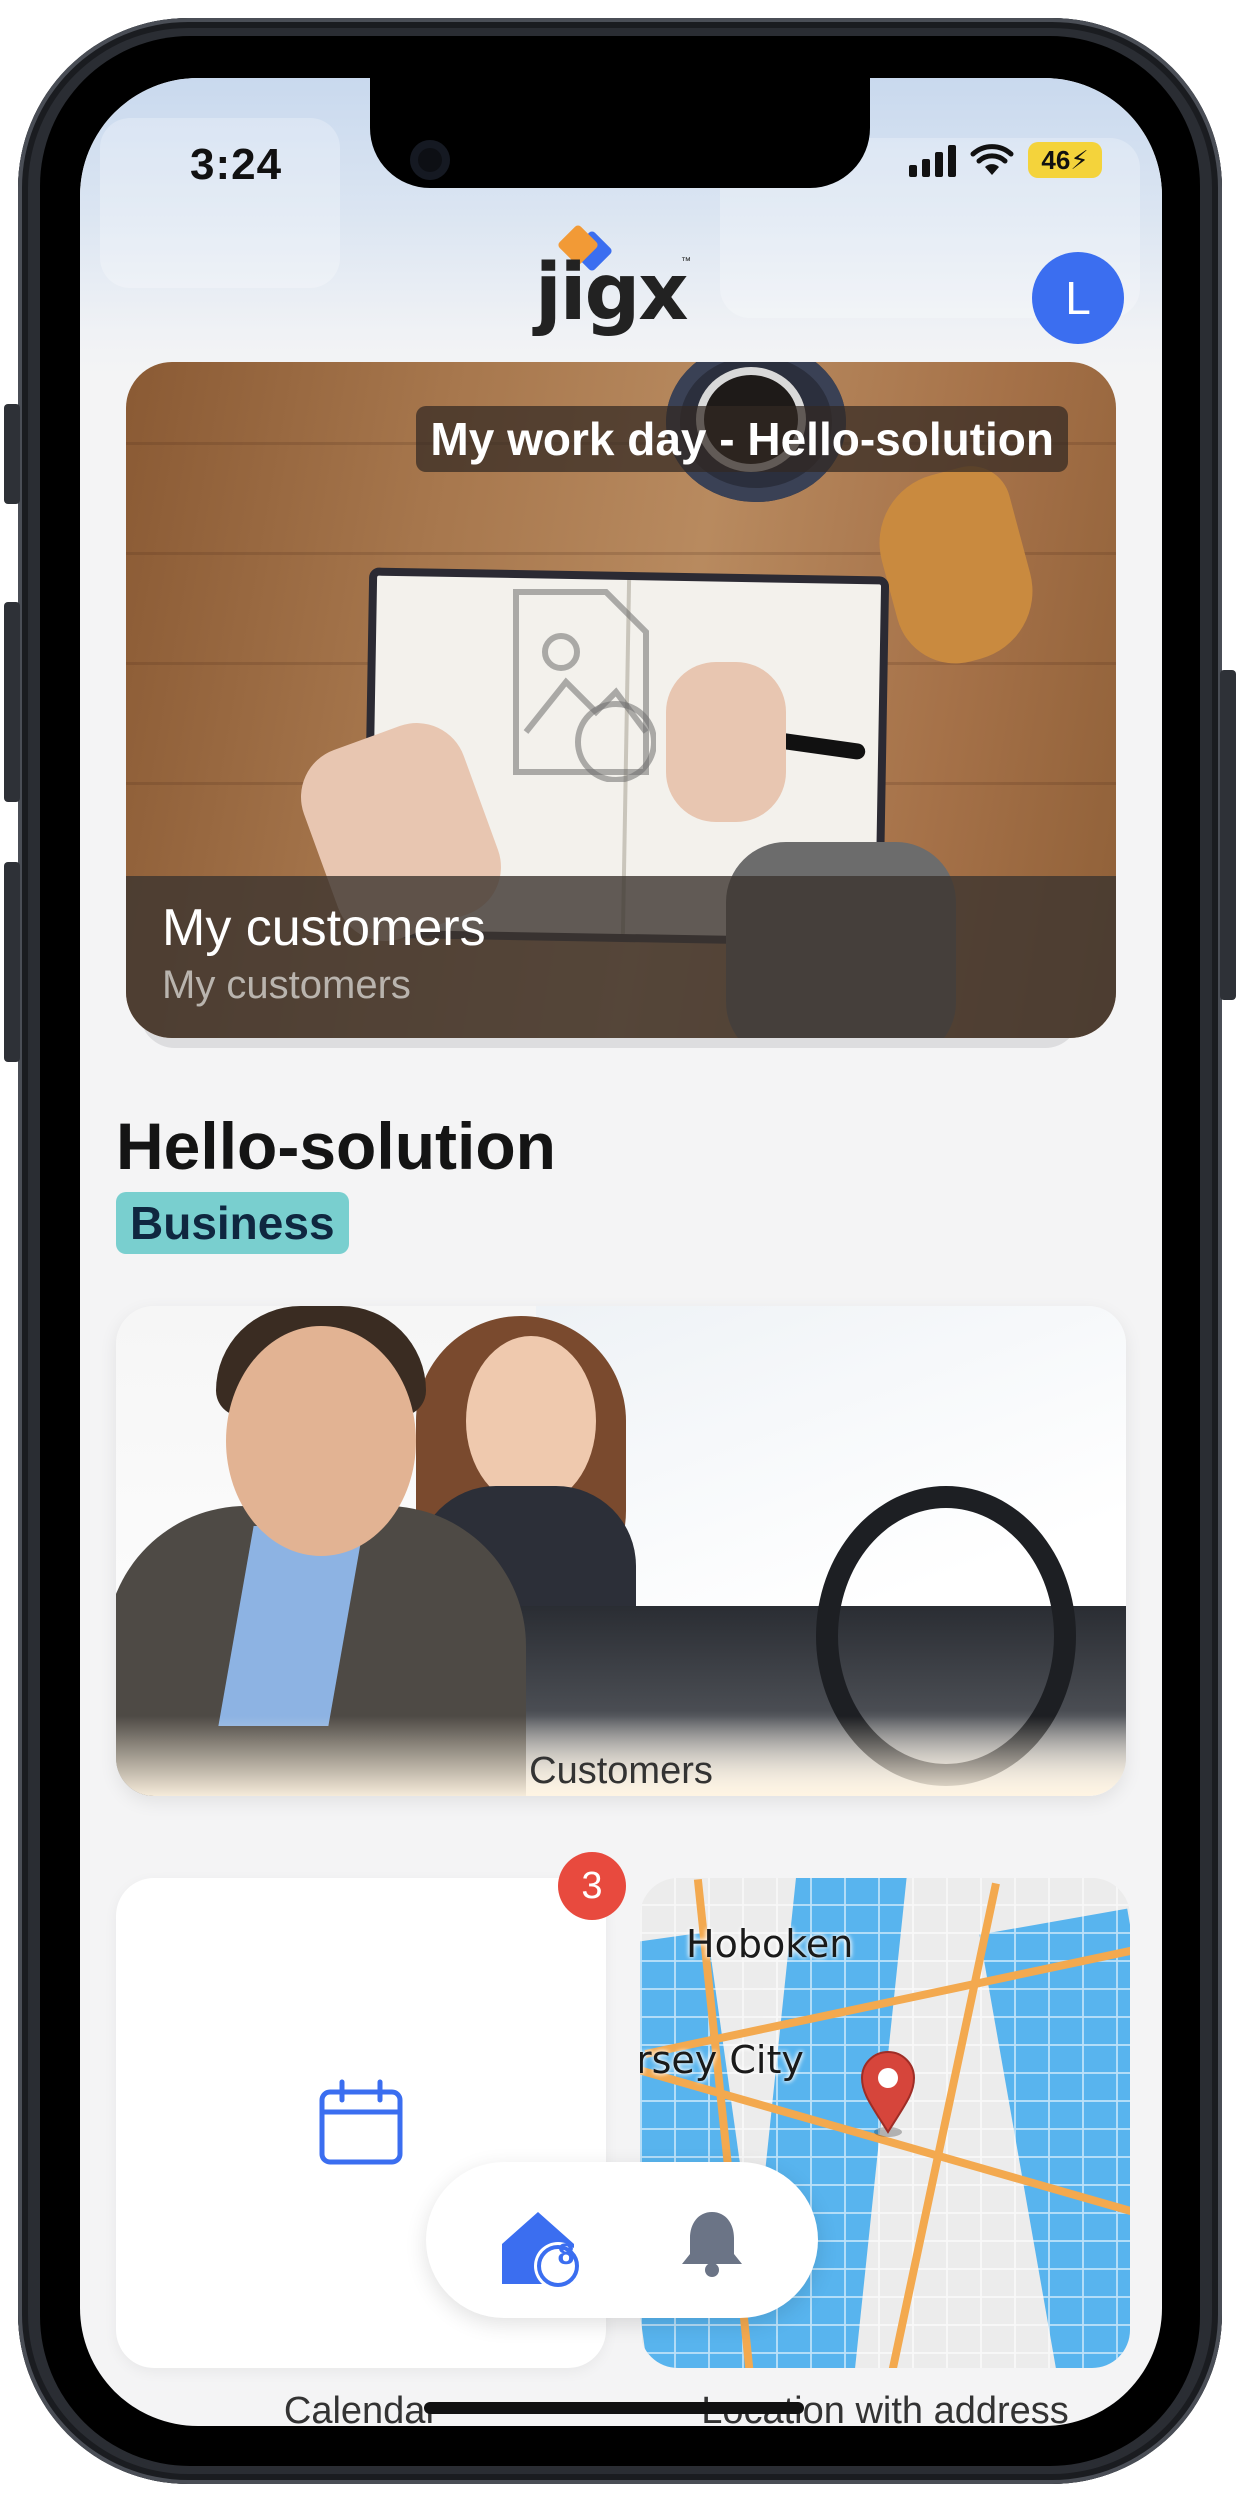 This screenshot has height=2500, width=1240. Describe the element at coordinates (584, 685) in the screenshot. I see `image-placeholder-icon` at that location.